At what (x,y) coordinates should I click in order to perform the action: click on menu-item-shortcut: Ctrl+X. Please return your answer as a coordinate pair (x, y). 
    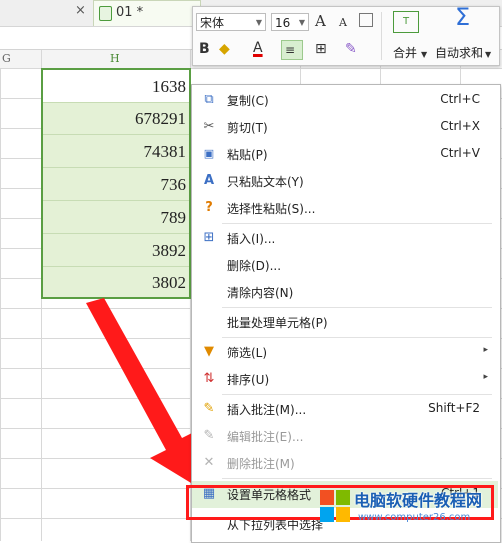
    Looking at the image, I should click on (460, 126).